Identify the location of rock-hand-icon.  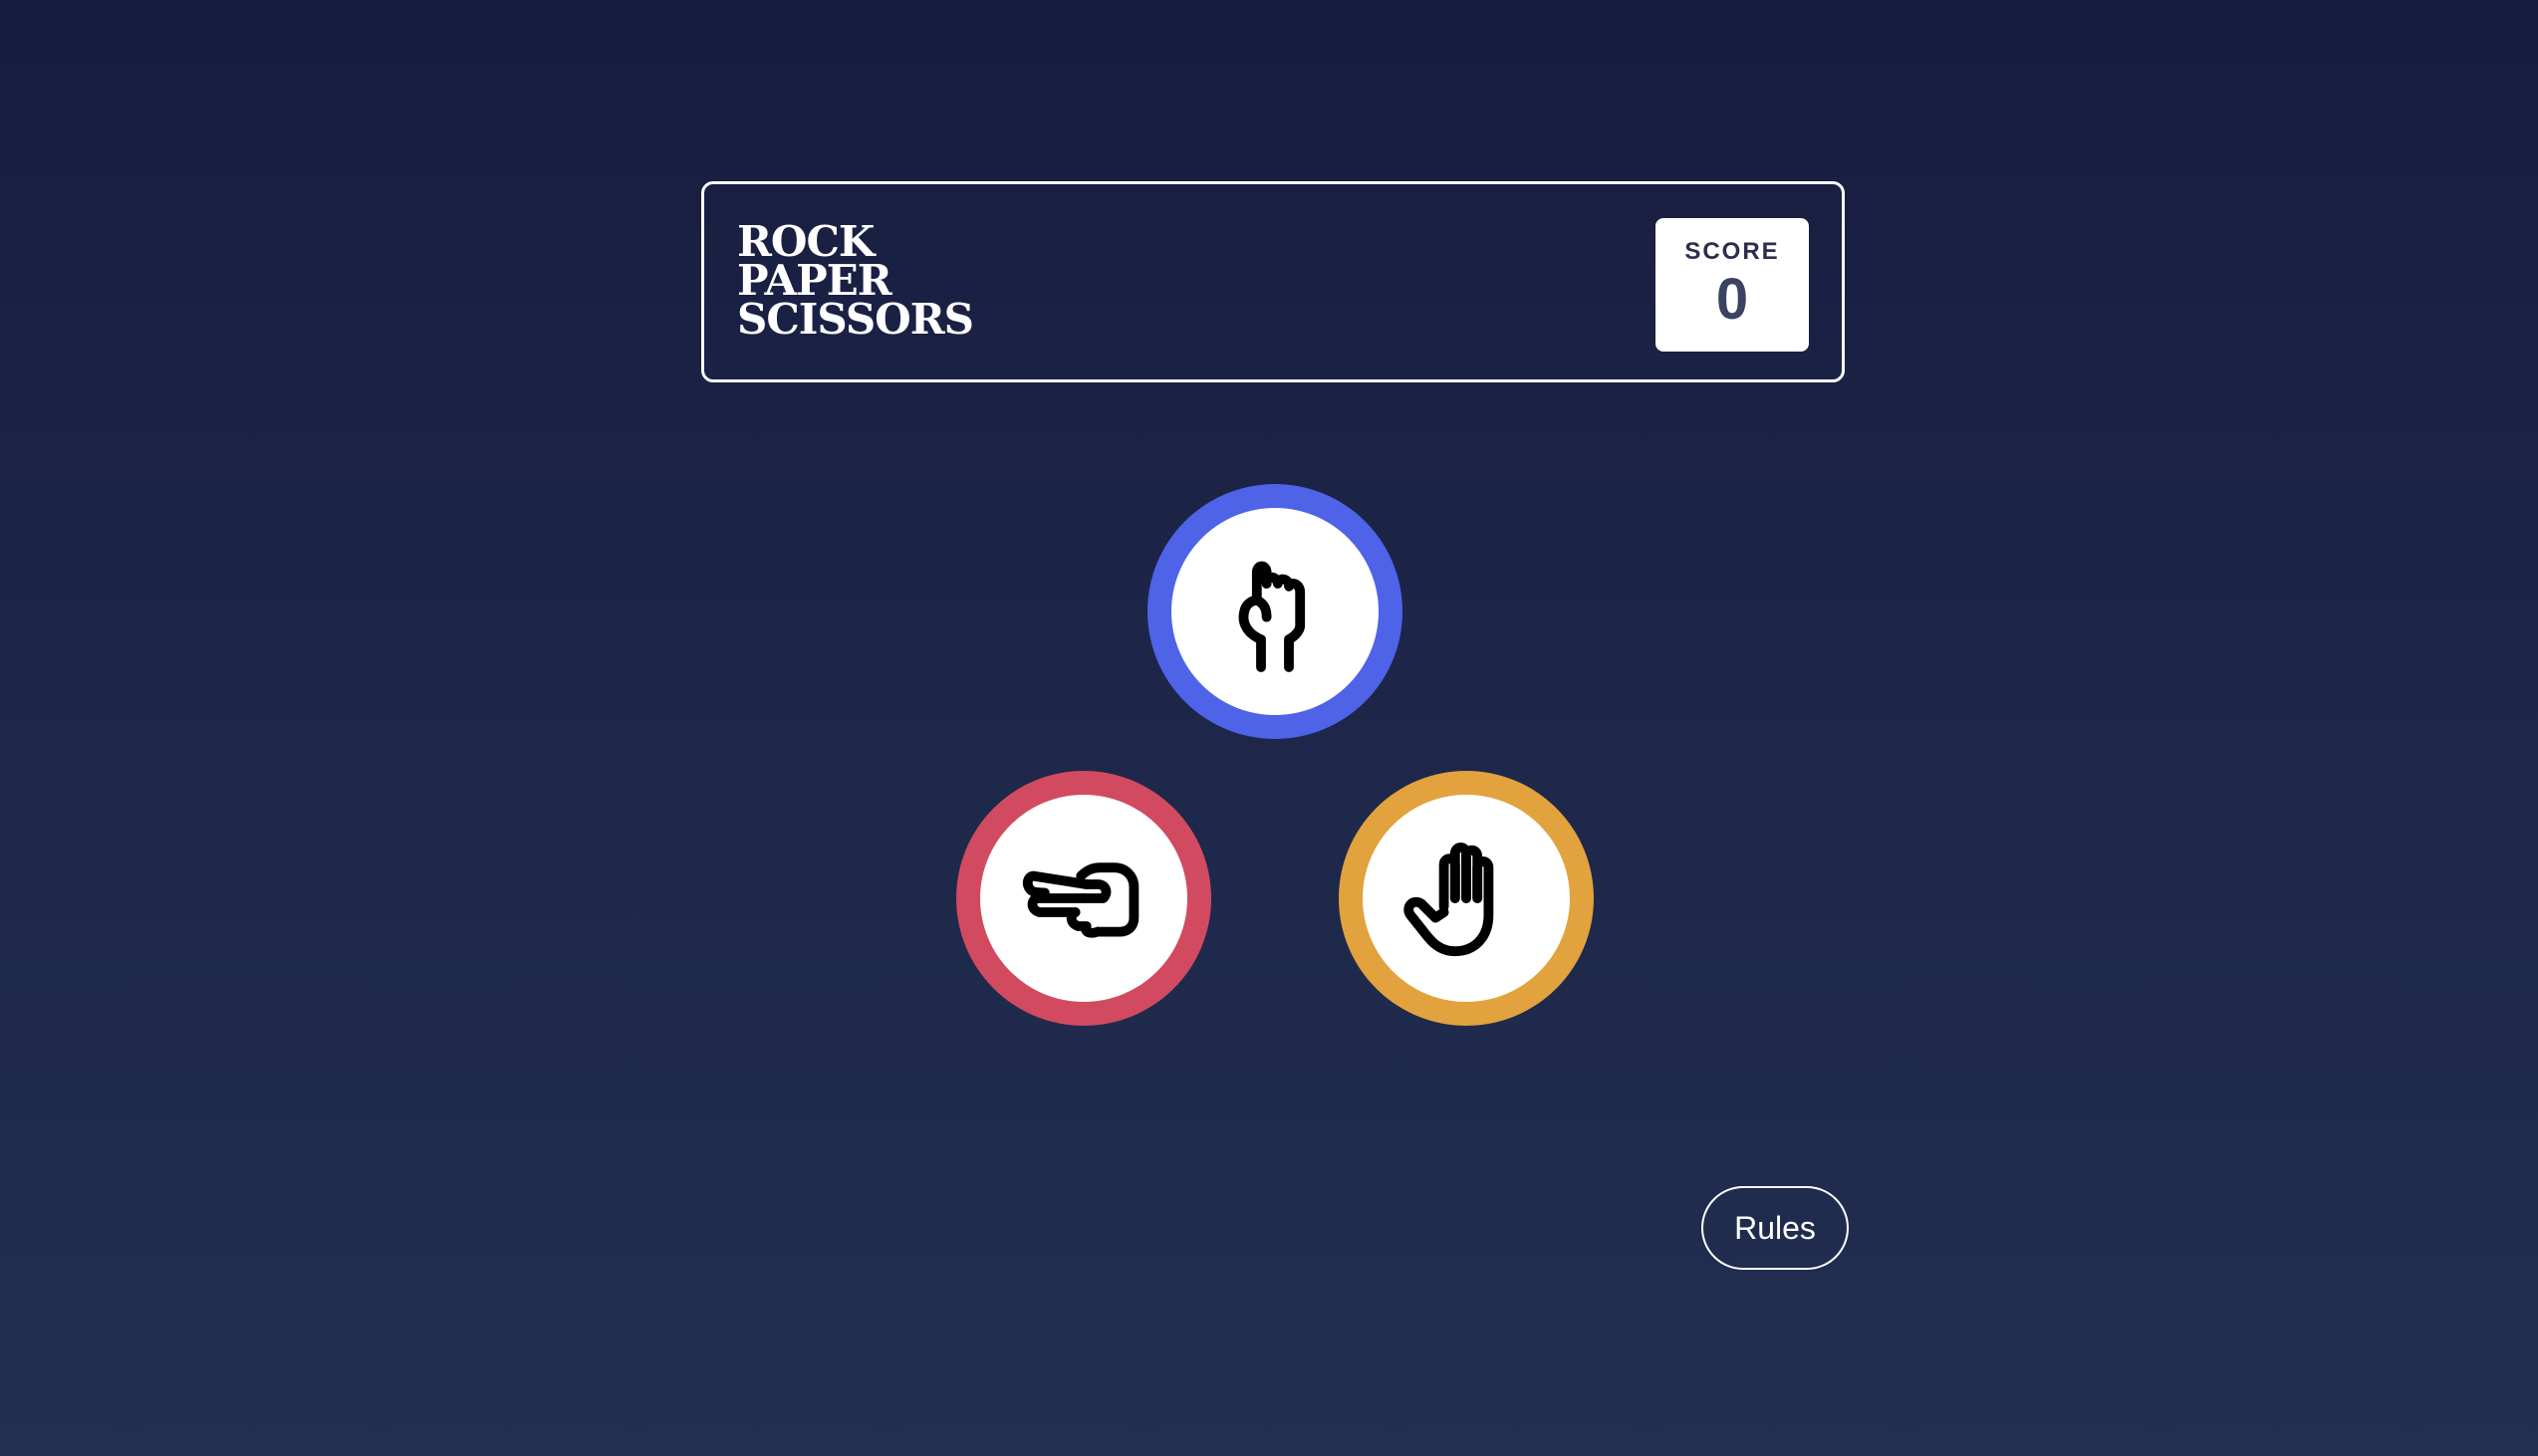
(1272, 616).